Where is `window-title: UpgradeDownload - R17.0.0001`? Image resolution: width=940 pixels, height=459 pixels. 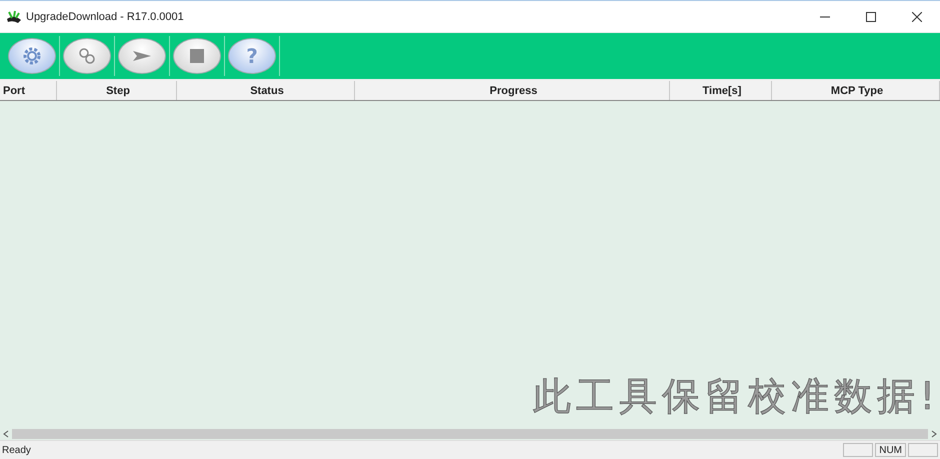
window-title: UpgradeDownload - R17.0.0001 is located at coordinates (105, 16).